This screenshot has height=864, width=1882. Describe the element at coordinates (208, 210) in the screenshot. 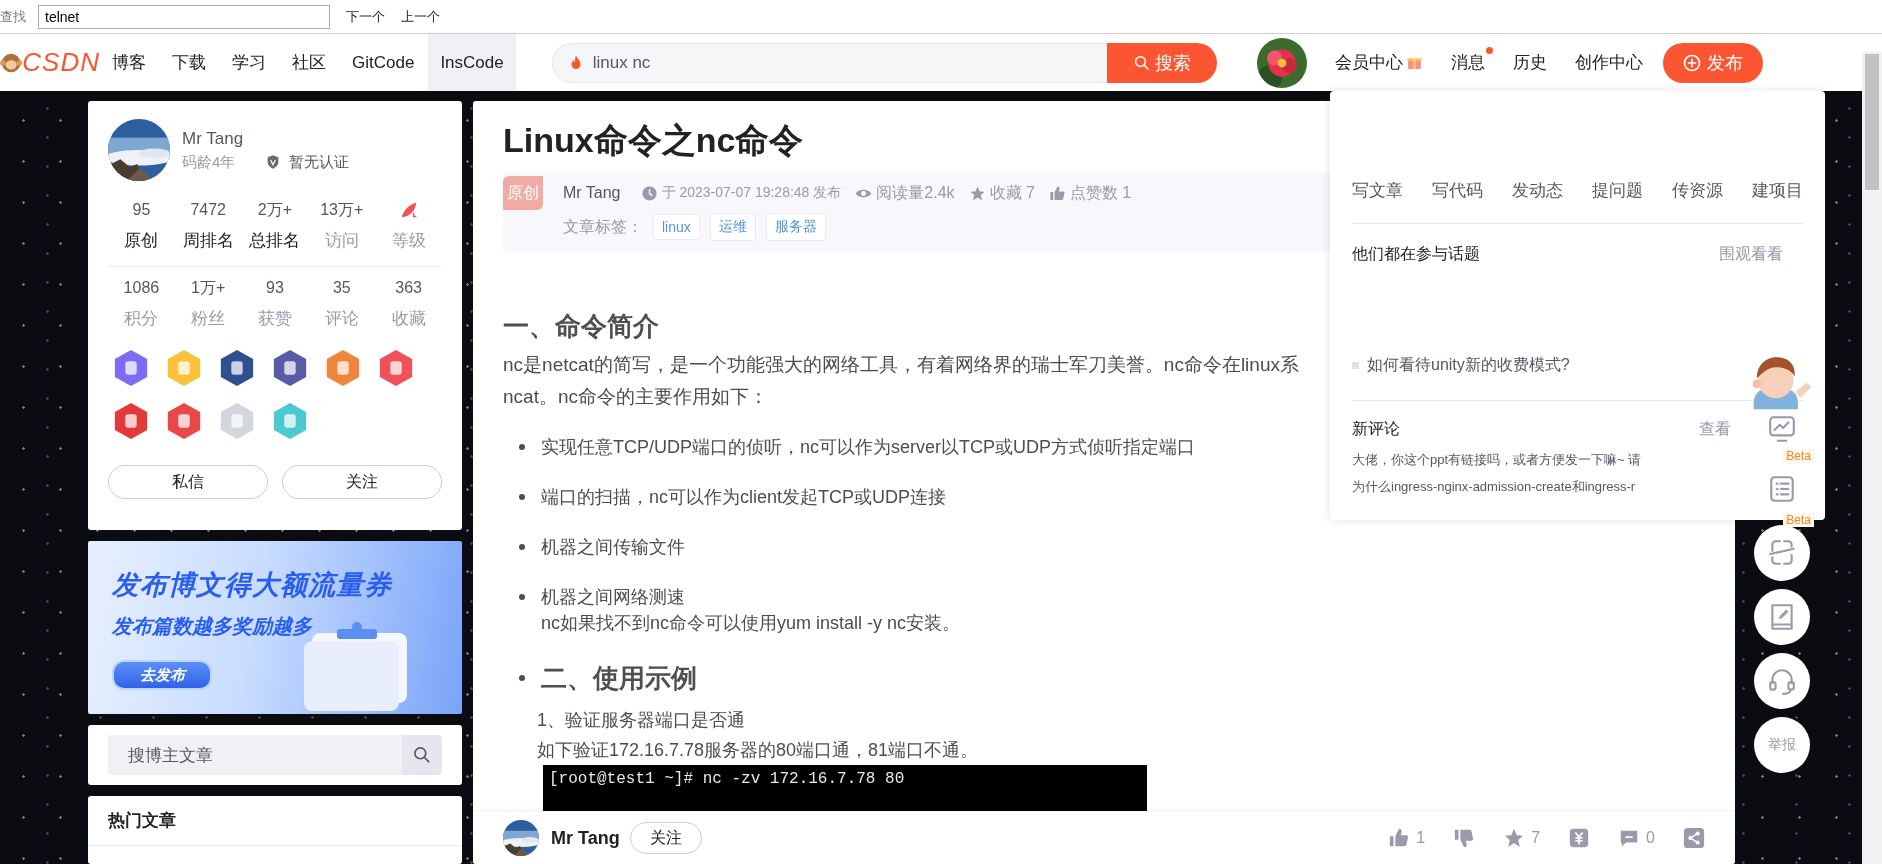

I see `stat-value: 7472` at that location.